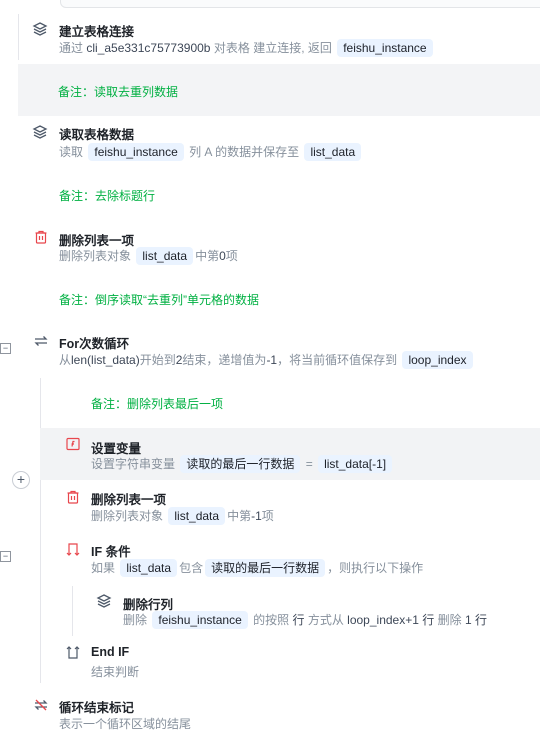 This screenshot has width=540, height=749. What do you see at coordinates (73, 444) in the screenshot?
I see `variable-box-icon` at bounding box center [73, 444].